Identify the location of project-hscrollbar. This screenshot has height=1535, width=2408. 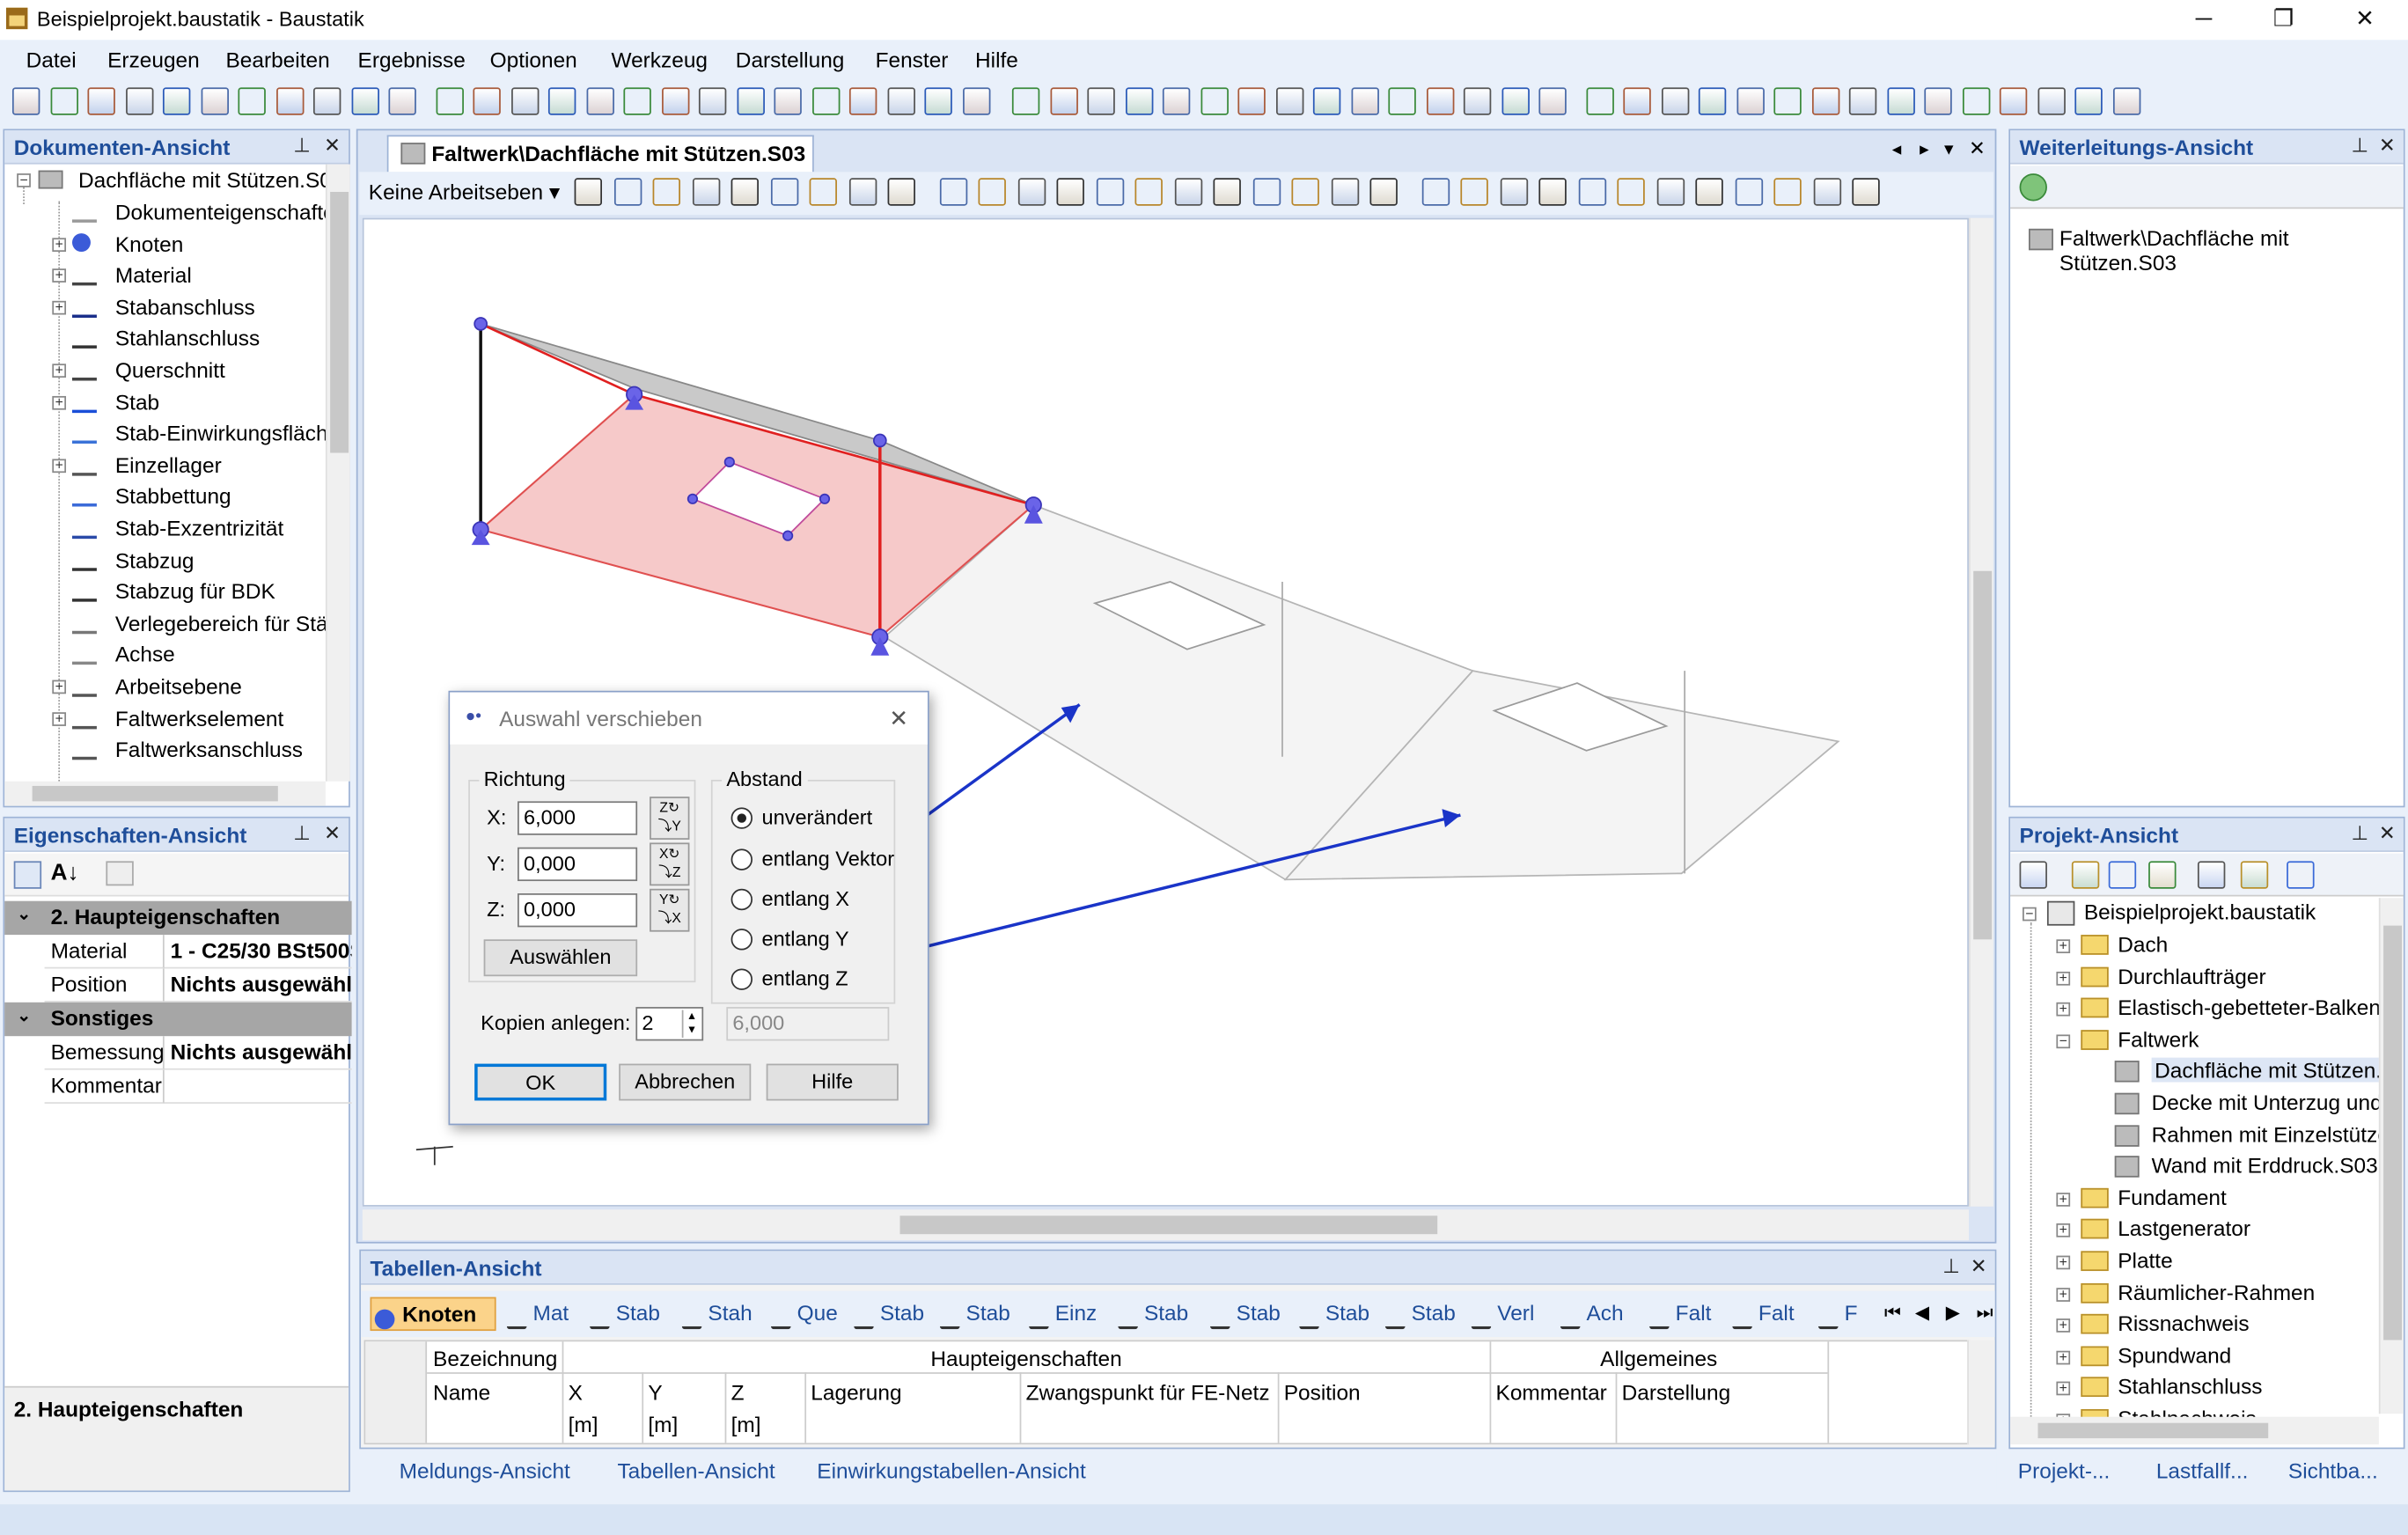
(2194, 1430).